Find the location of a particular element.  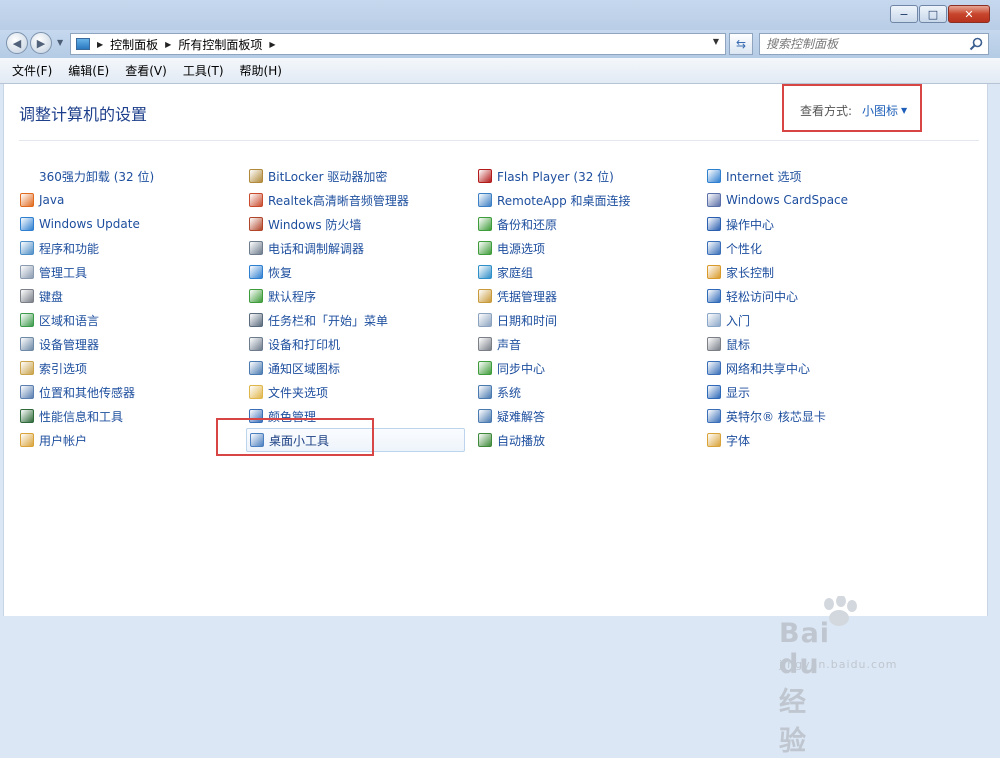

menu-help: 帮助(H) is located at coordinates (261, 70).